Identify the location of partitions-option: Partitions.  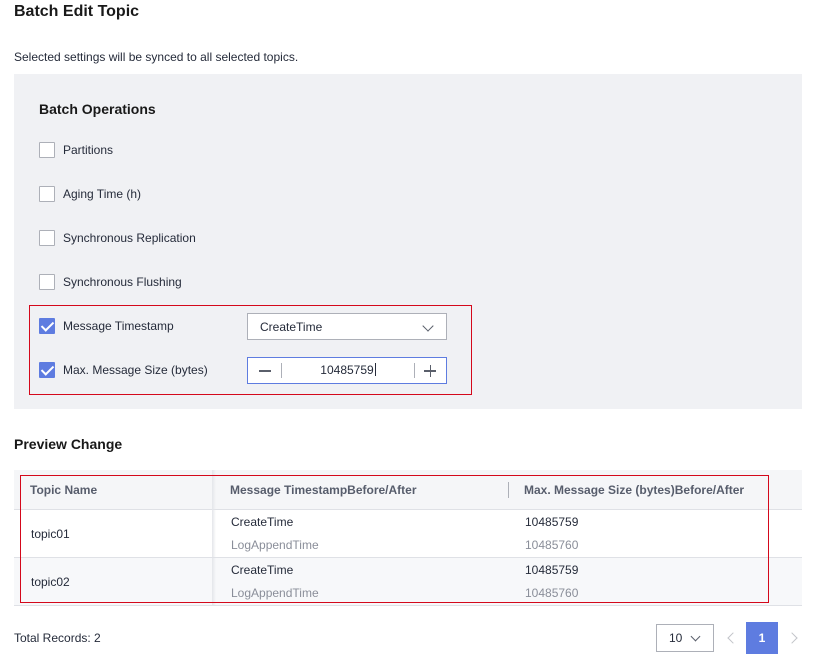
(76, 150).